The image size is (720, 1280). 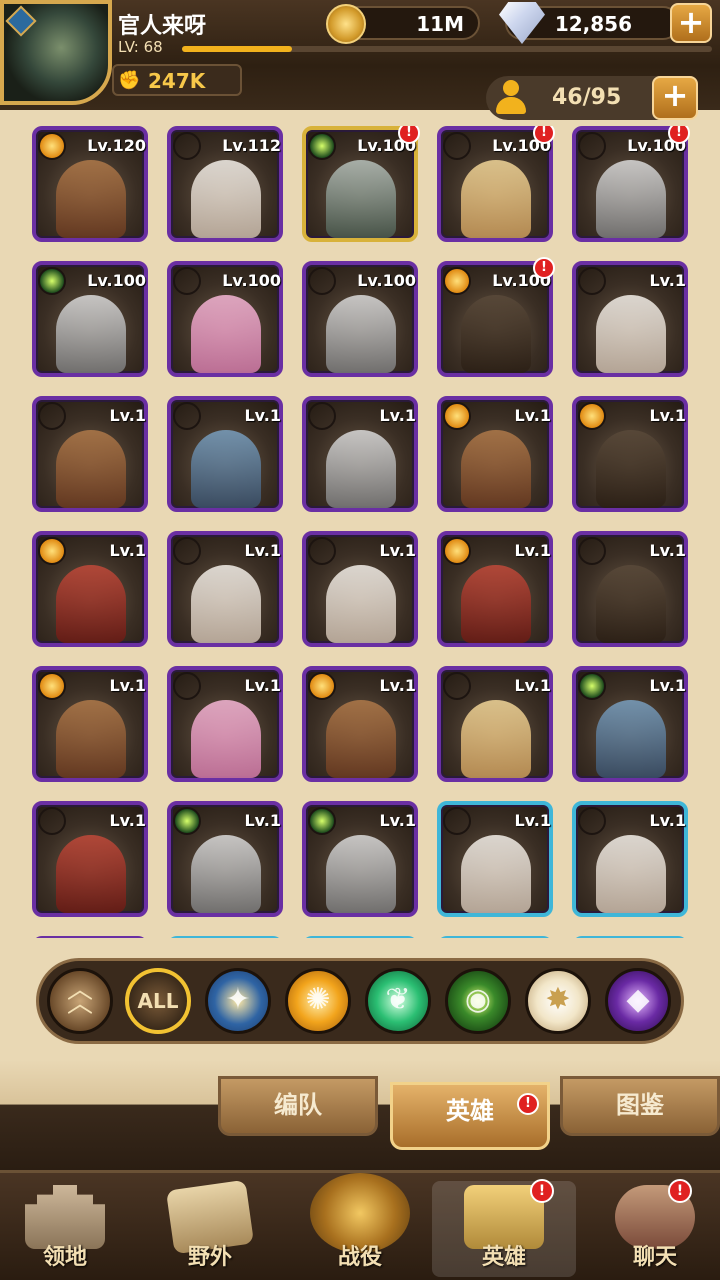 What do you see at coordinates (638, 1001) in the screenshot?
I see `filter-dark-button: ◆` at bounding box center [638, 1001].